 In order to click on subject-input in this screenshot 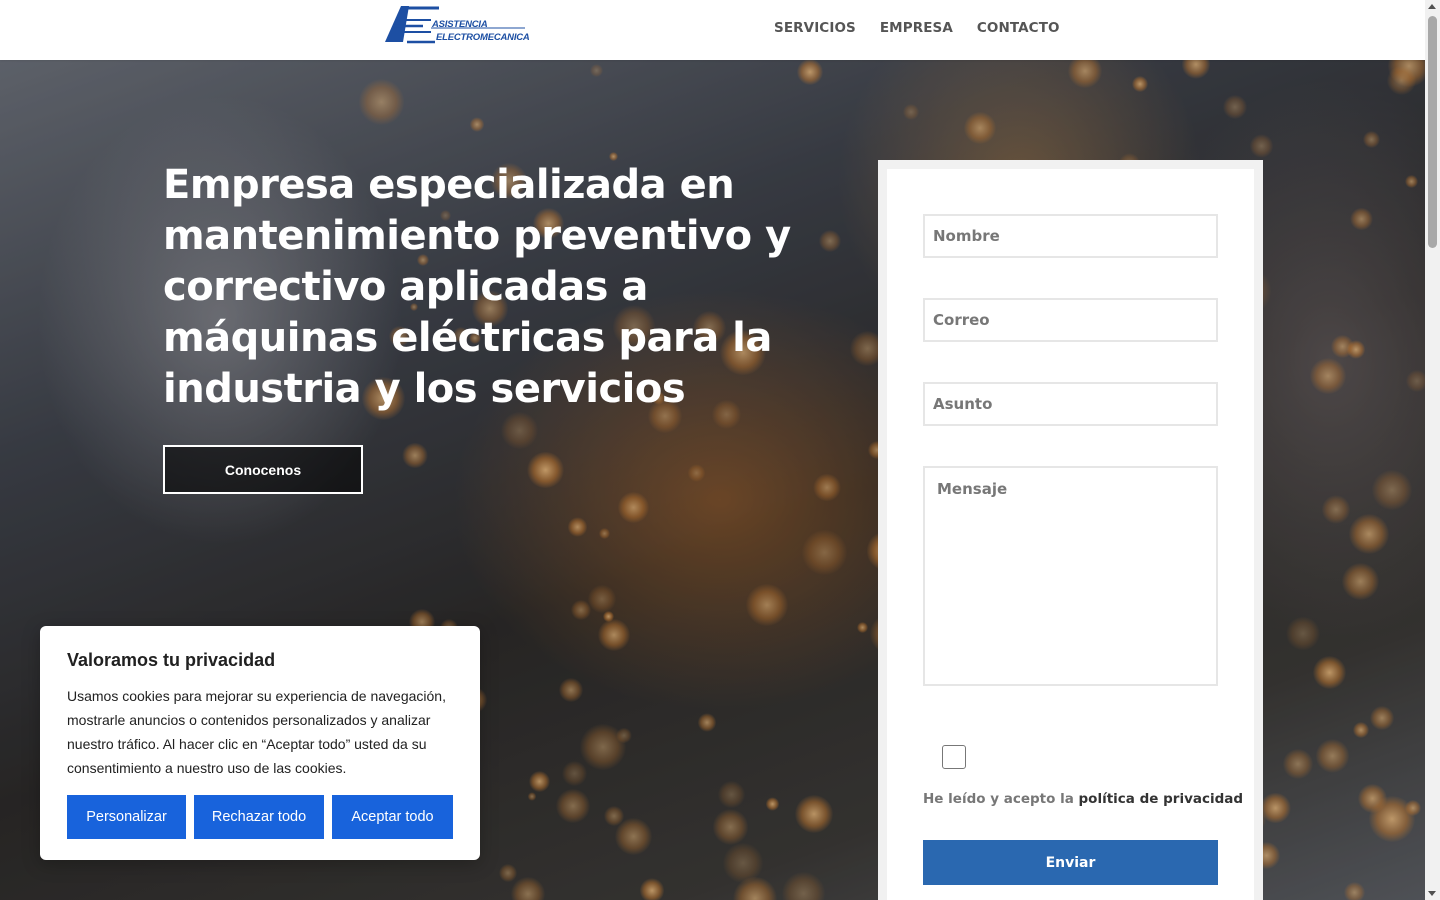, I will do `click(1070, 404)`.